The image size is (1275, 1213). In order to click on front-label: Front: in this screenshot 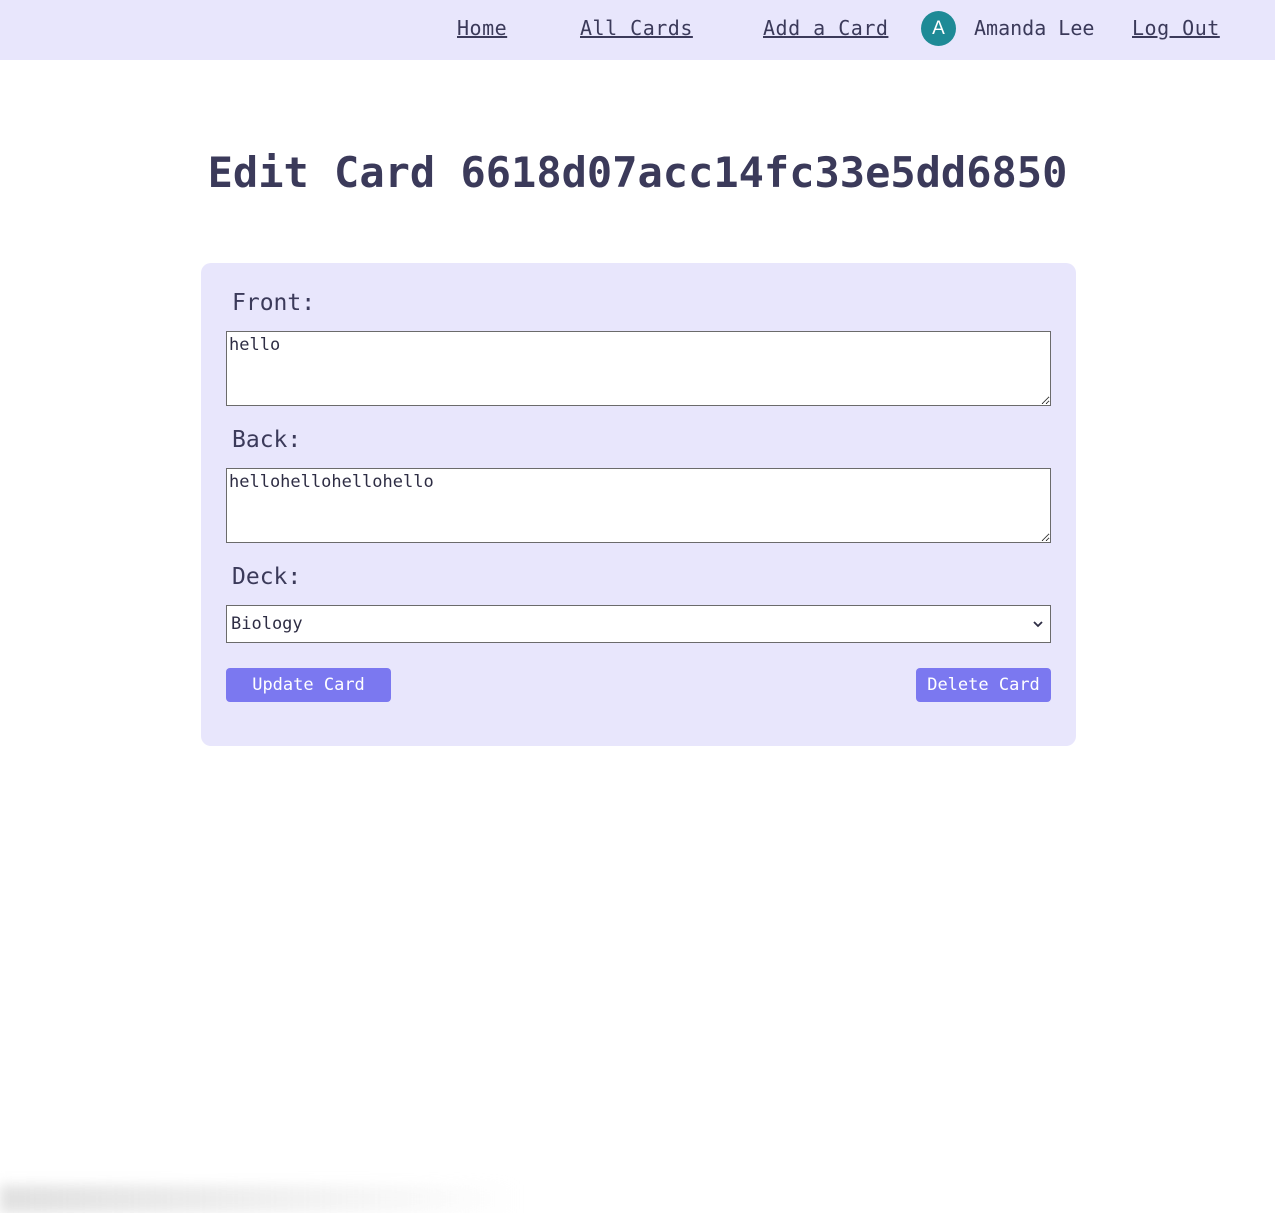, I will do `click(274, 303)`.